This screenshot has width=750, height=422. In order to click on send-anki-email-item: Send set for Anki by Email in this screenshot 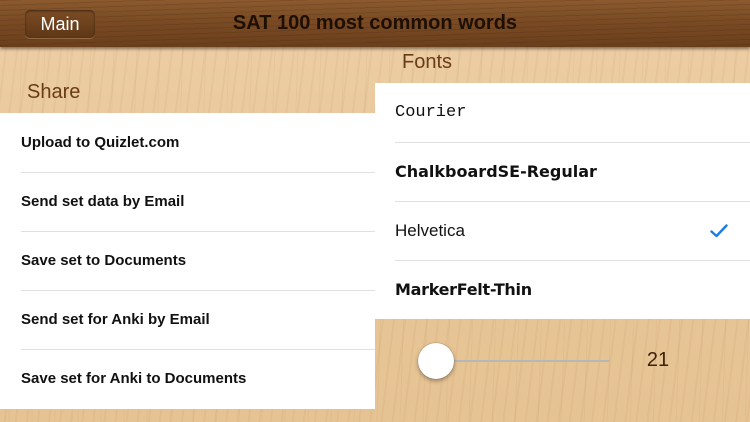, I will do `click(187, 319)`.